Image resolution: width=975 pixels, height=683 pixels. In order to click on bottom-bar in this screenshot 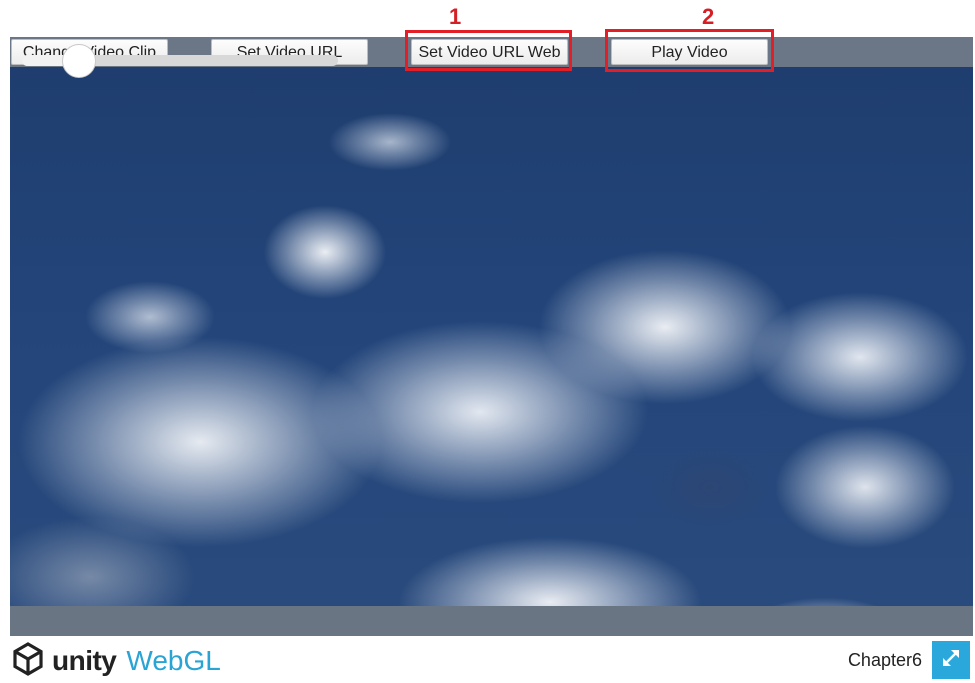, I will do `click(491, 621)`.